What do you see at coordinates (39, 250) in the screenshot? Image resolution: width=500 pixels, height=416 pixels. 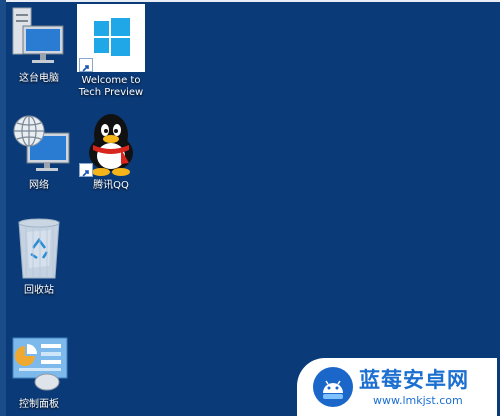 I see `recycle-bin-icon` at bounding box center [39, 250].